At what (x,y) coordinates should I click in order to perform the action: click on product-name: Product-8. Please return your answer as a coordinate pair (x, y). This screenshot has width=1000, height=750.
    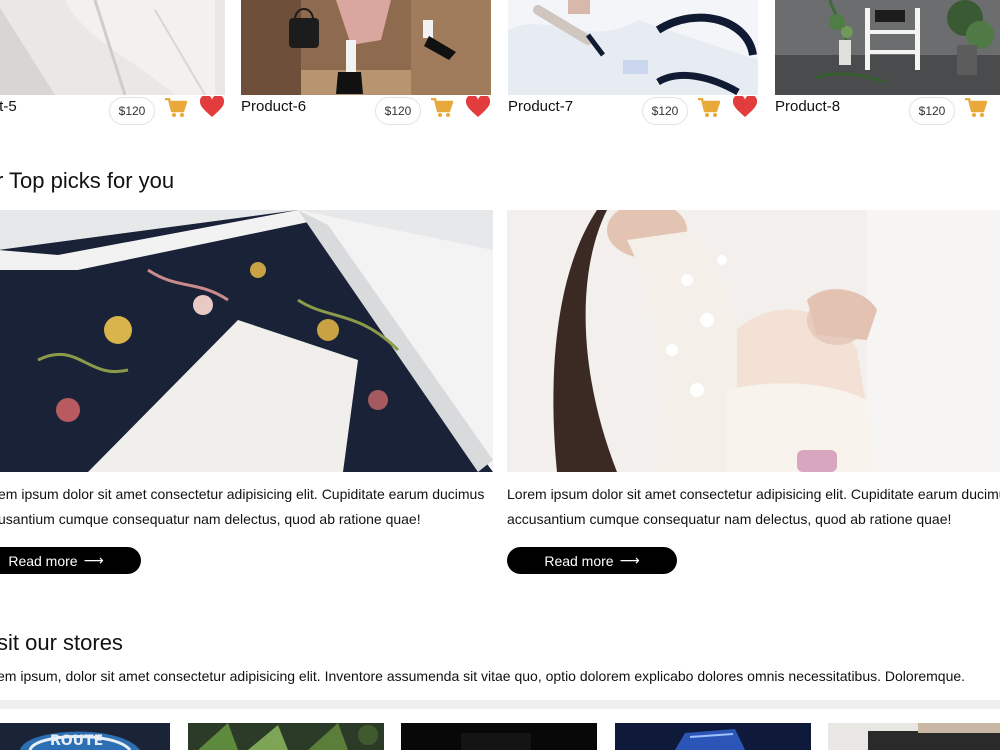
    Looking at the image, I should click on (807, 106).